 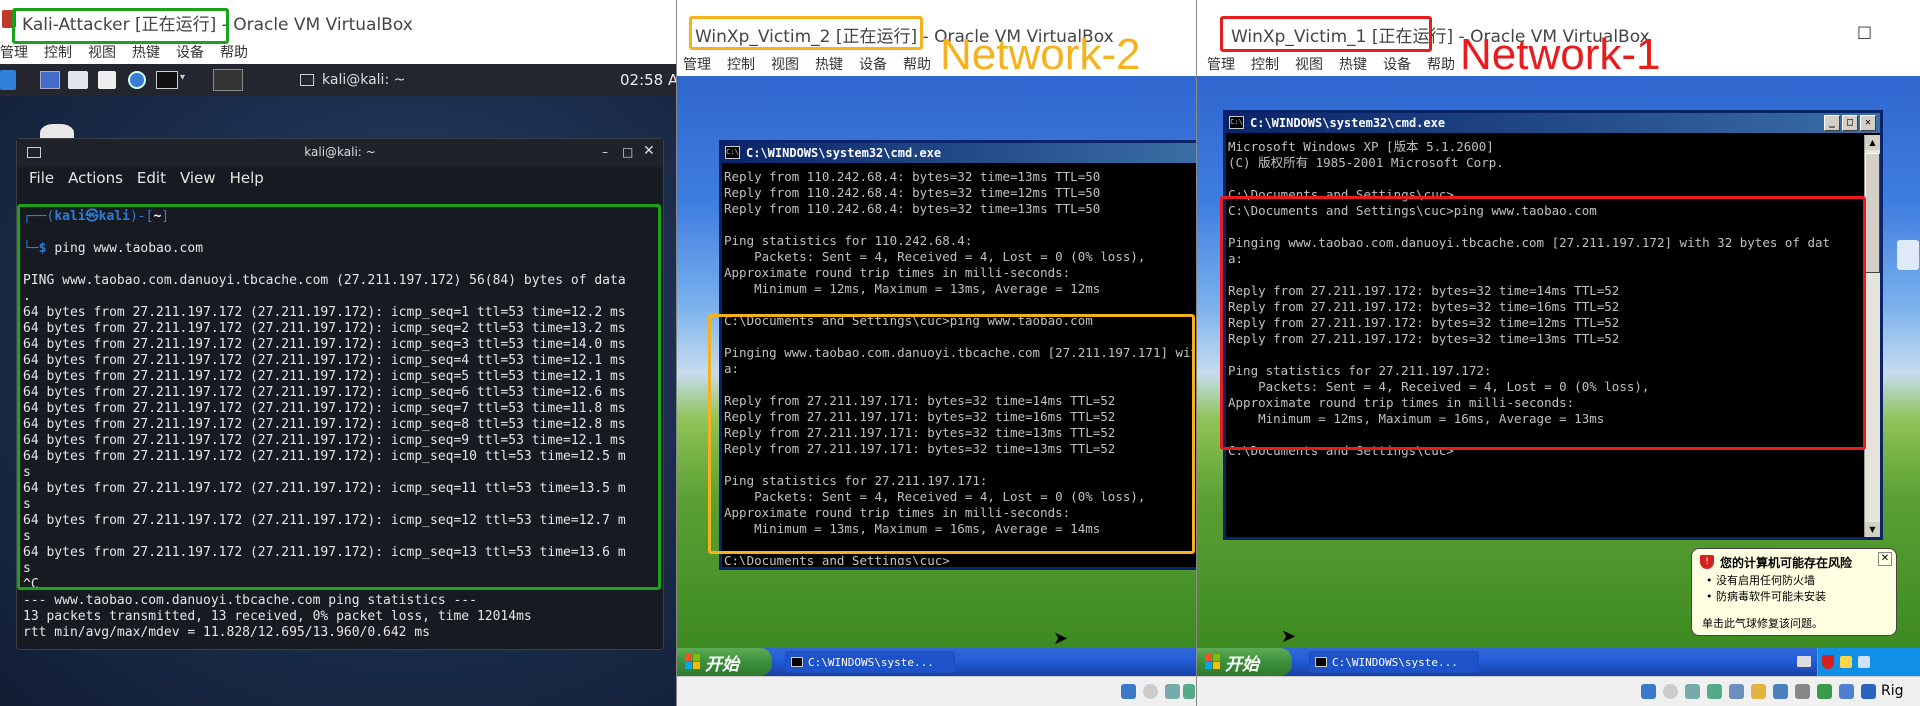 I want to click on terminal-menu-actions: Actions, so click(x=95, y=180).